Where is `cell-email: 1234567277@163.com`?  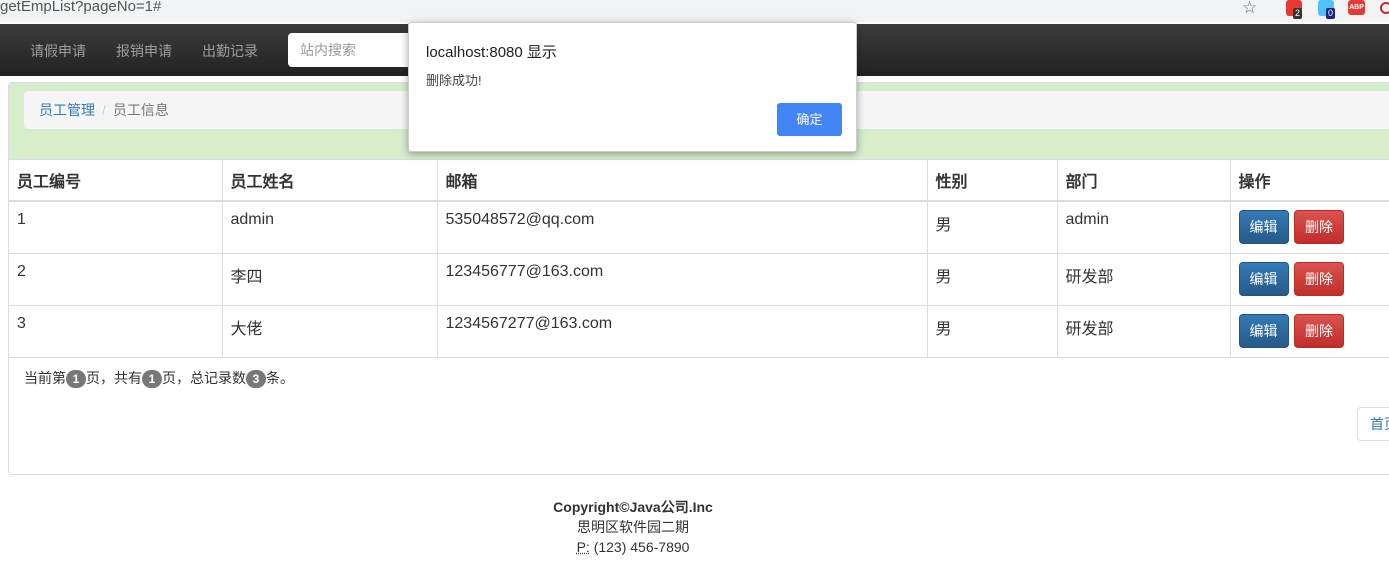 cell-email: 1234567277@163.com is located at coordinates (682, 331).